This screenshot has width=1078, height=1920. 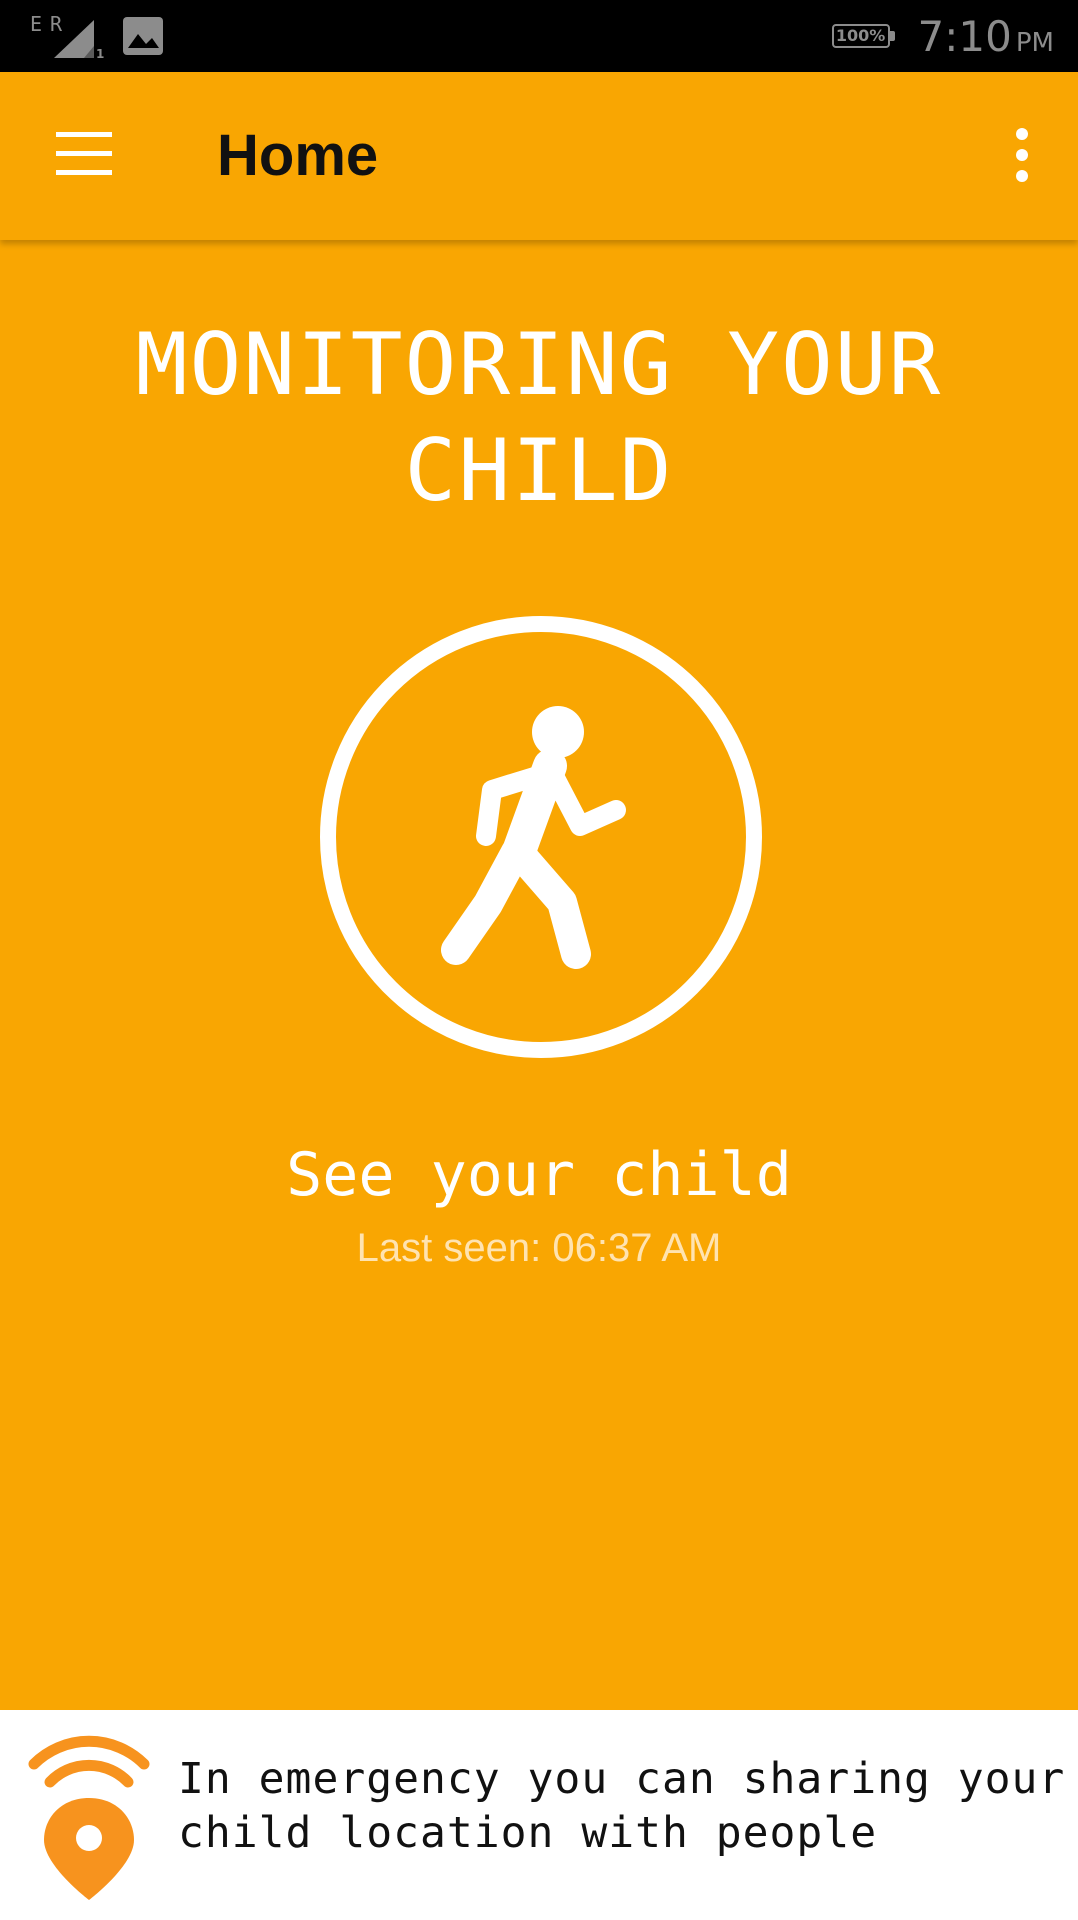 What do you see at coordinates (89, 1820) in the screenshot?
I see `location-broadcast-icon` at bounding box center [89, 1820].